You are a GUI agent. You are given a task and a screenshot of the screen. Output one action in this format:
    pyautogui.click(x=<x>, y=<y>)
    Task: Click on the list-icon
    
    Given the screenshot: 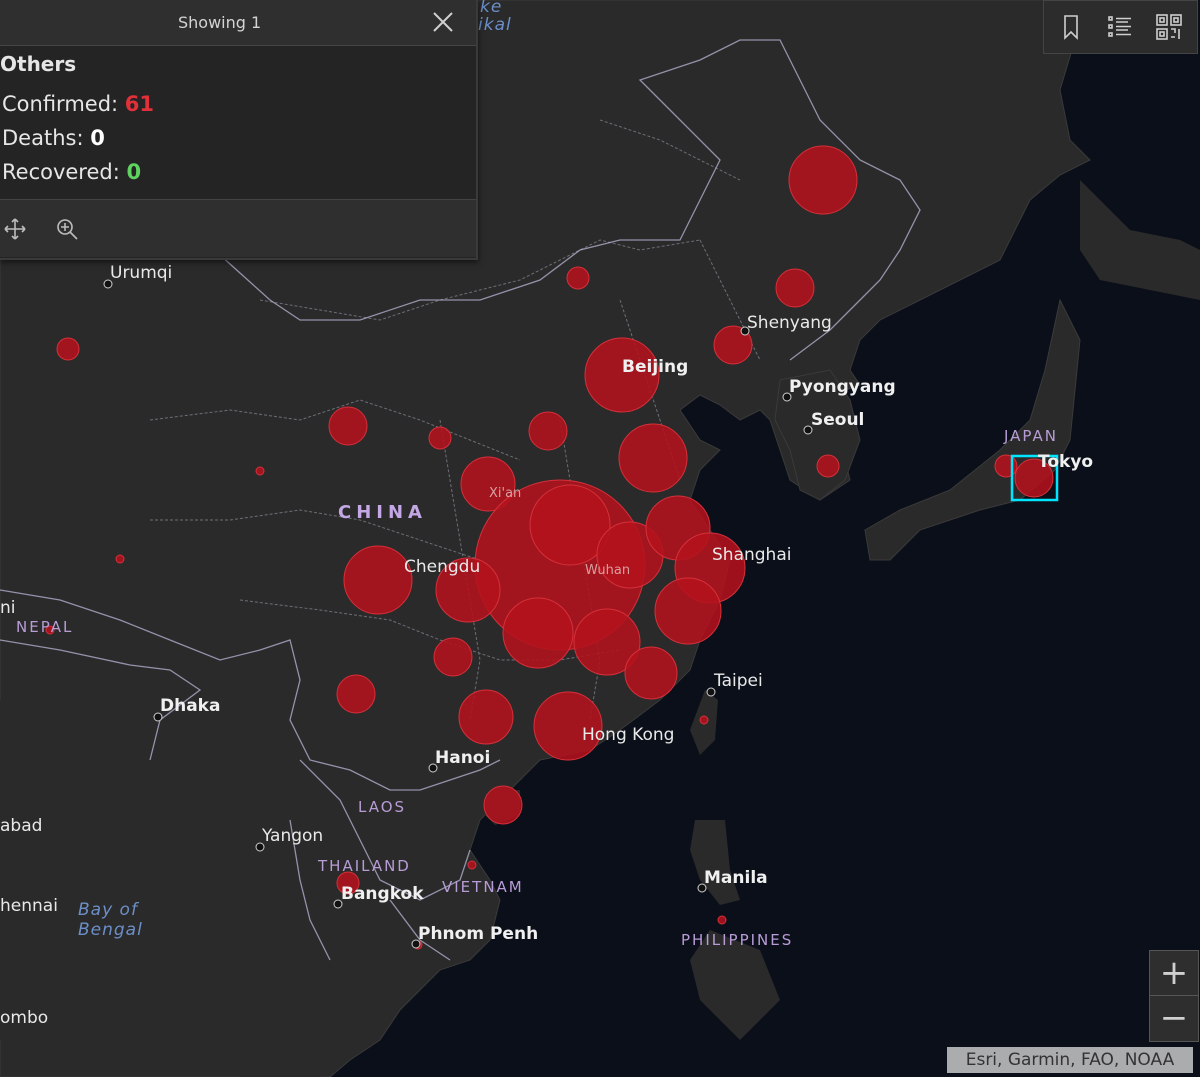 What is the action you would take?
    pyautogui.click(x=1120, y=27)
    